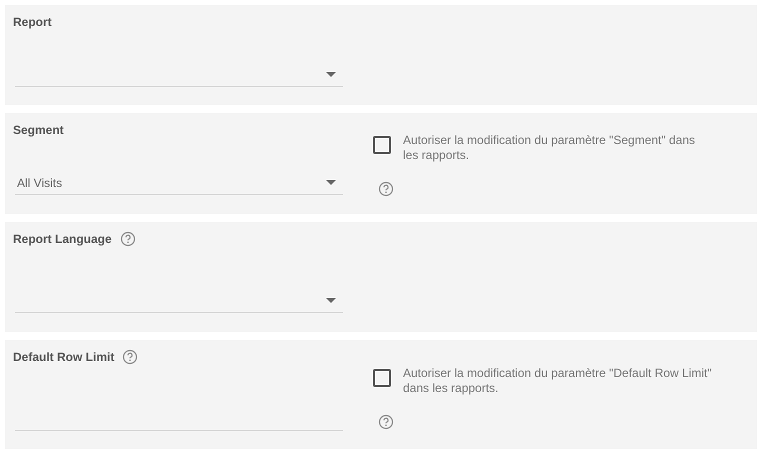 Image resolution: width=770 pixels, height=452 pixels. I want to click on dropdown-field: All Visits, so click(179, 183).